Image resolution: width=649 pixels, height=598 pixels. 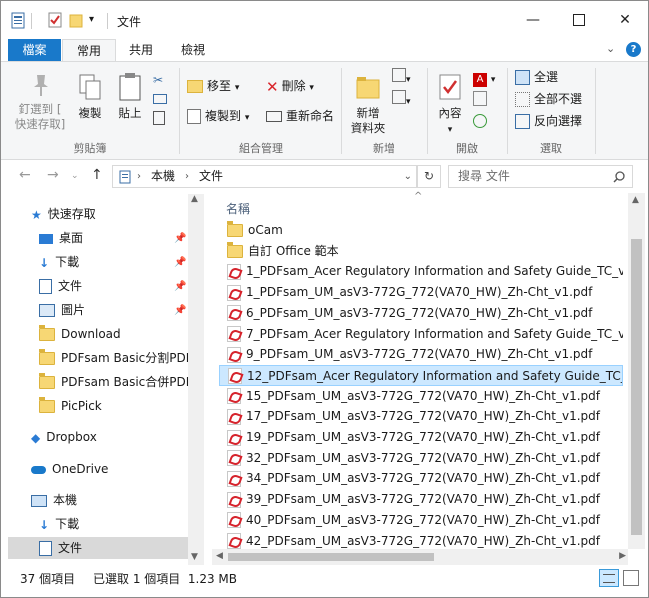 What do you see at coordinates (522, 77) in the screenshot?
I see `select-all-icon` at bounding box center [522, 77].